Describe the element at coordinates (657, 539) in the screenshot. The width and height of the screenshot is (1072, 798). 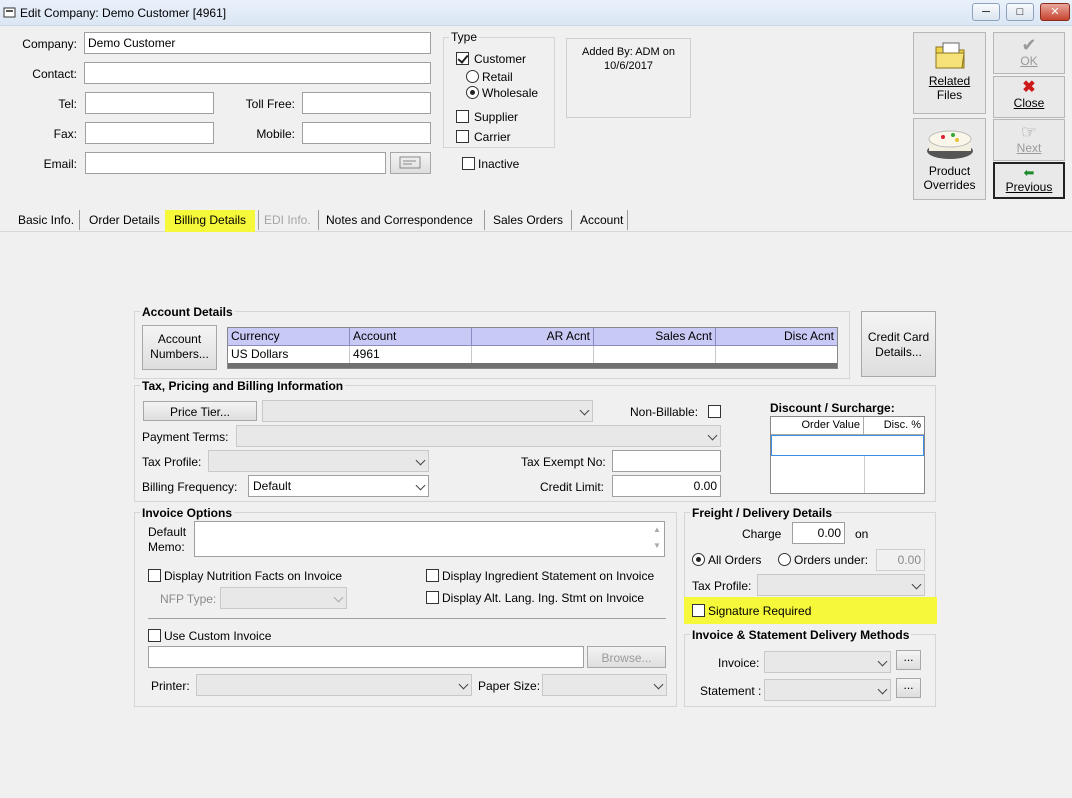
I see `memo-scrollbar: ▲ ▼` at that location.